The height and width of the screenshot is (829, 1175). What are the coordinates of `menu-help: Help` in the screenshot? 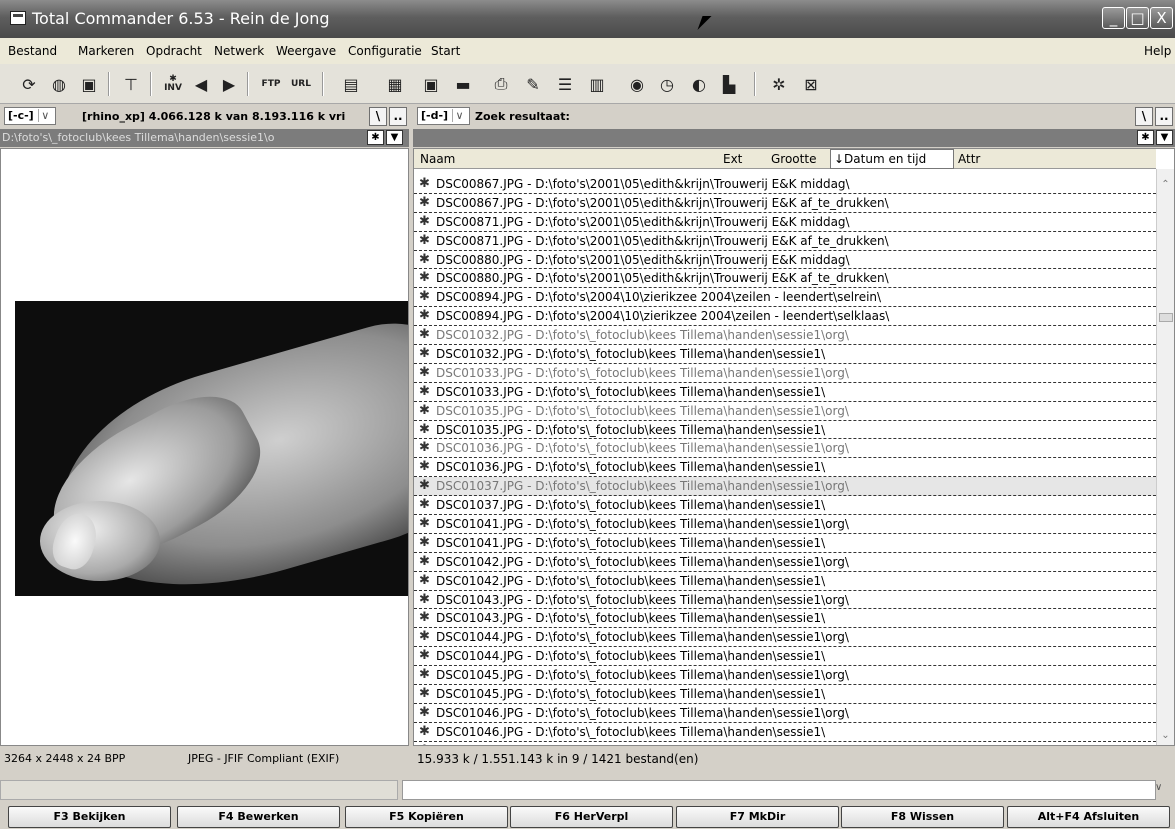 It's located at (1157, 51).